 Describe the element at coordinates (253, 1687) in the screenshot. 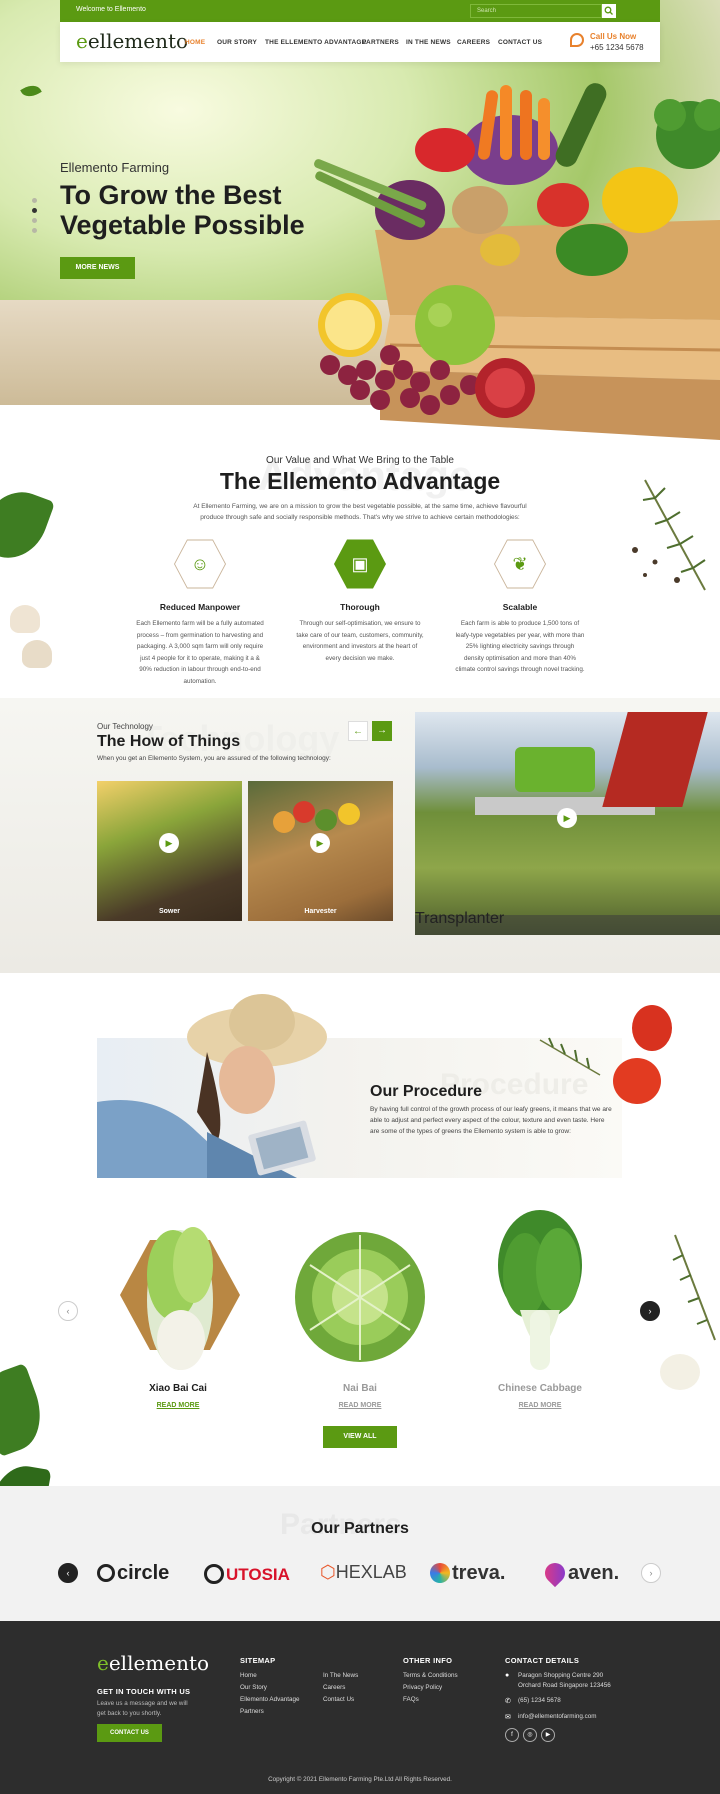

I see `footer-link-our-story: Our Story` at that location.